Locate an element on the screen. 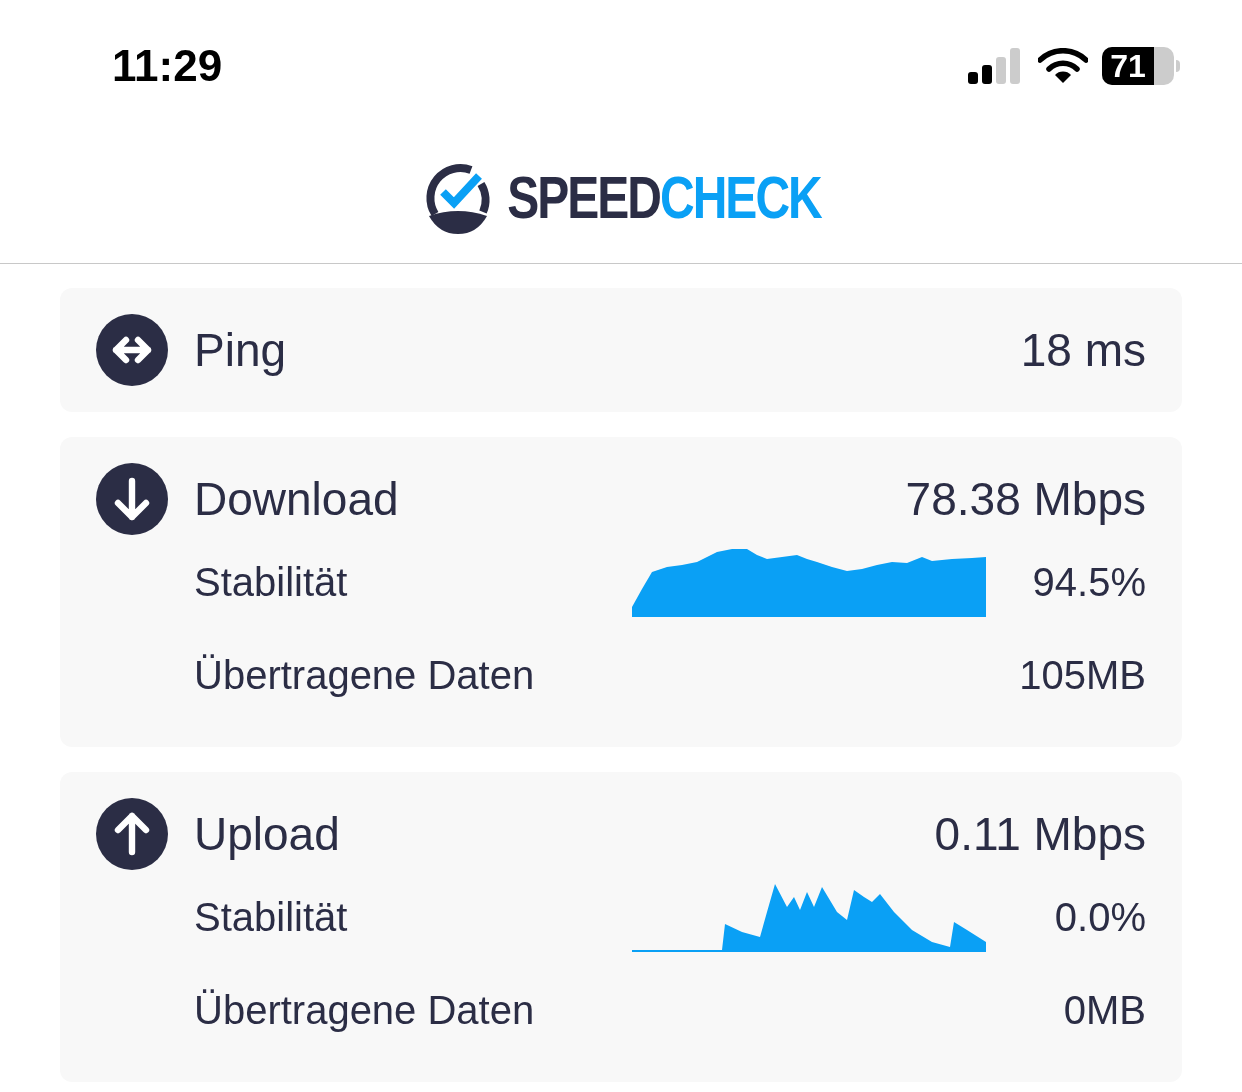 The width and height of the screenshot is (1242, 1092). battery-level-text: 71 is located at coordinates (1128, 66).